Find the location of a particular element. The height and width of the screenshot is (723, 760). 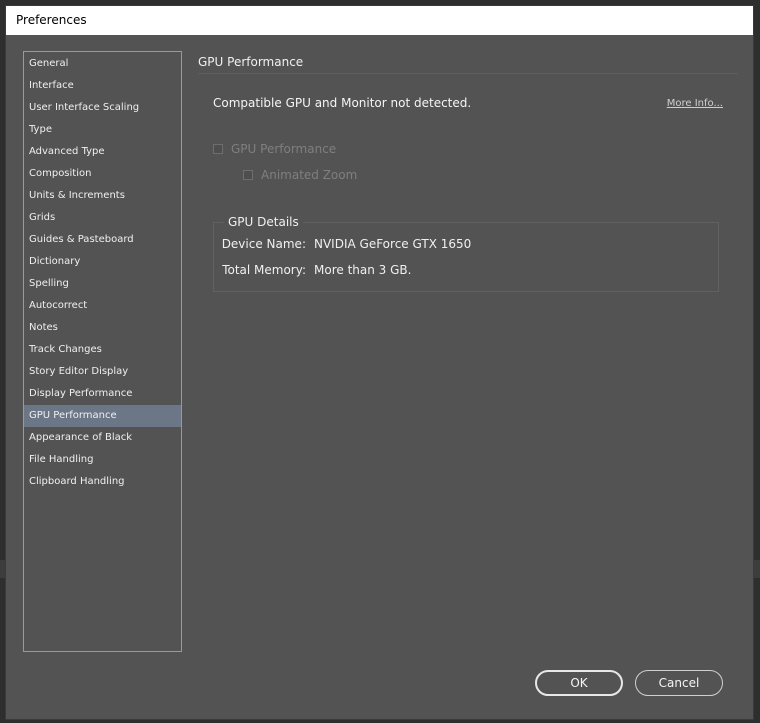

sidebar-item-display-performance: Display Performance is located at coordinates (102, 394).